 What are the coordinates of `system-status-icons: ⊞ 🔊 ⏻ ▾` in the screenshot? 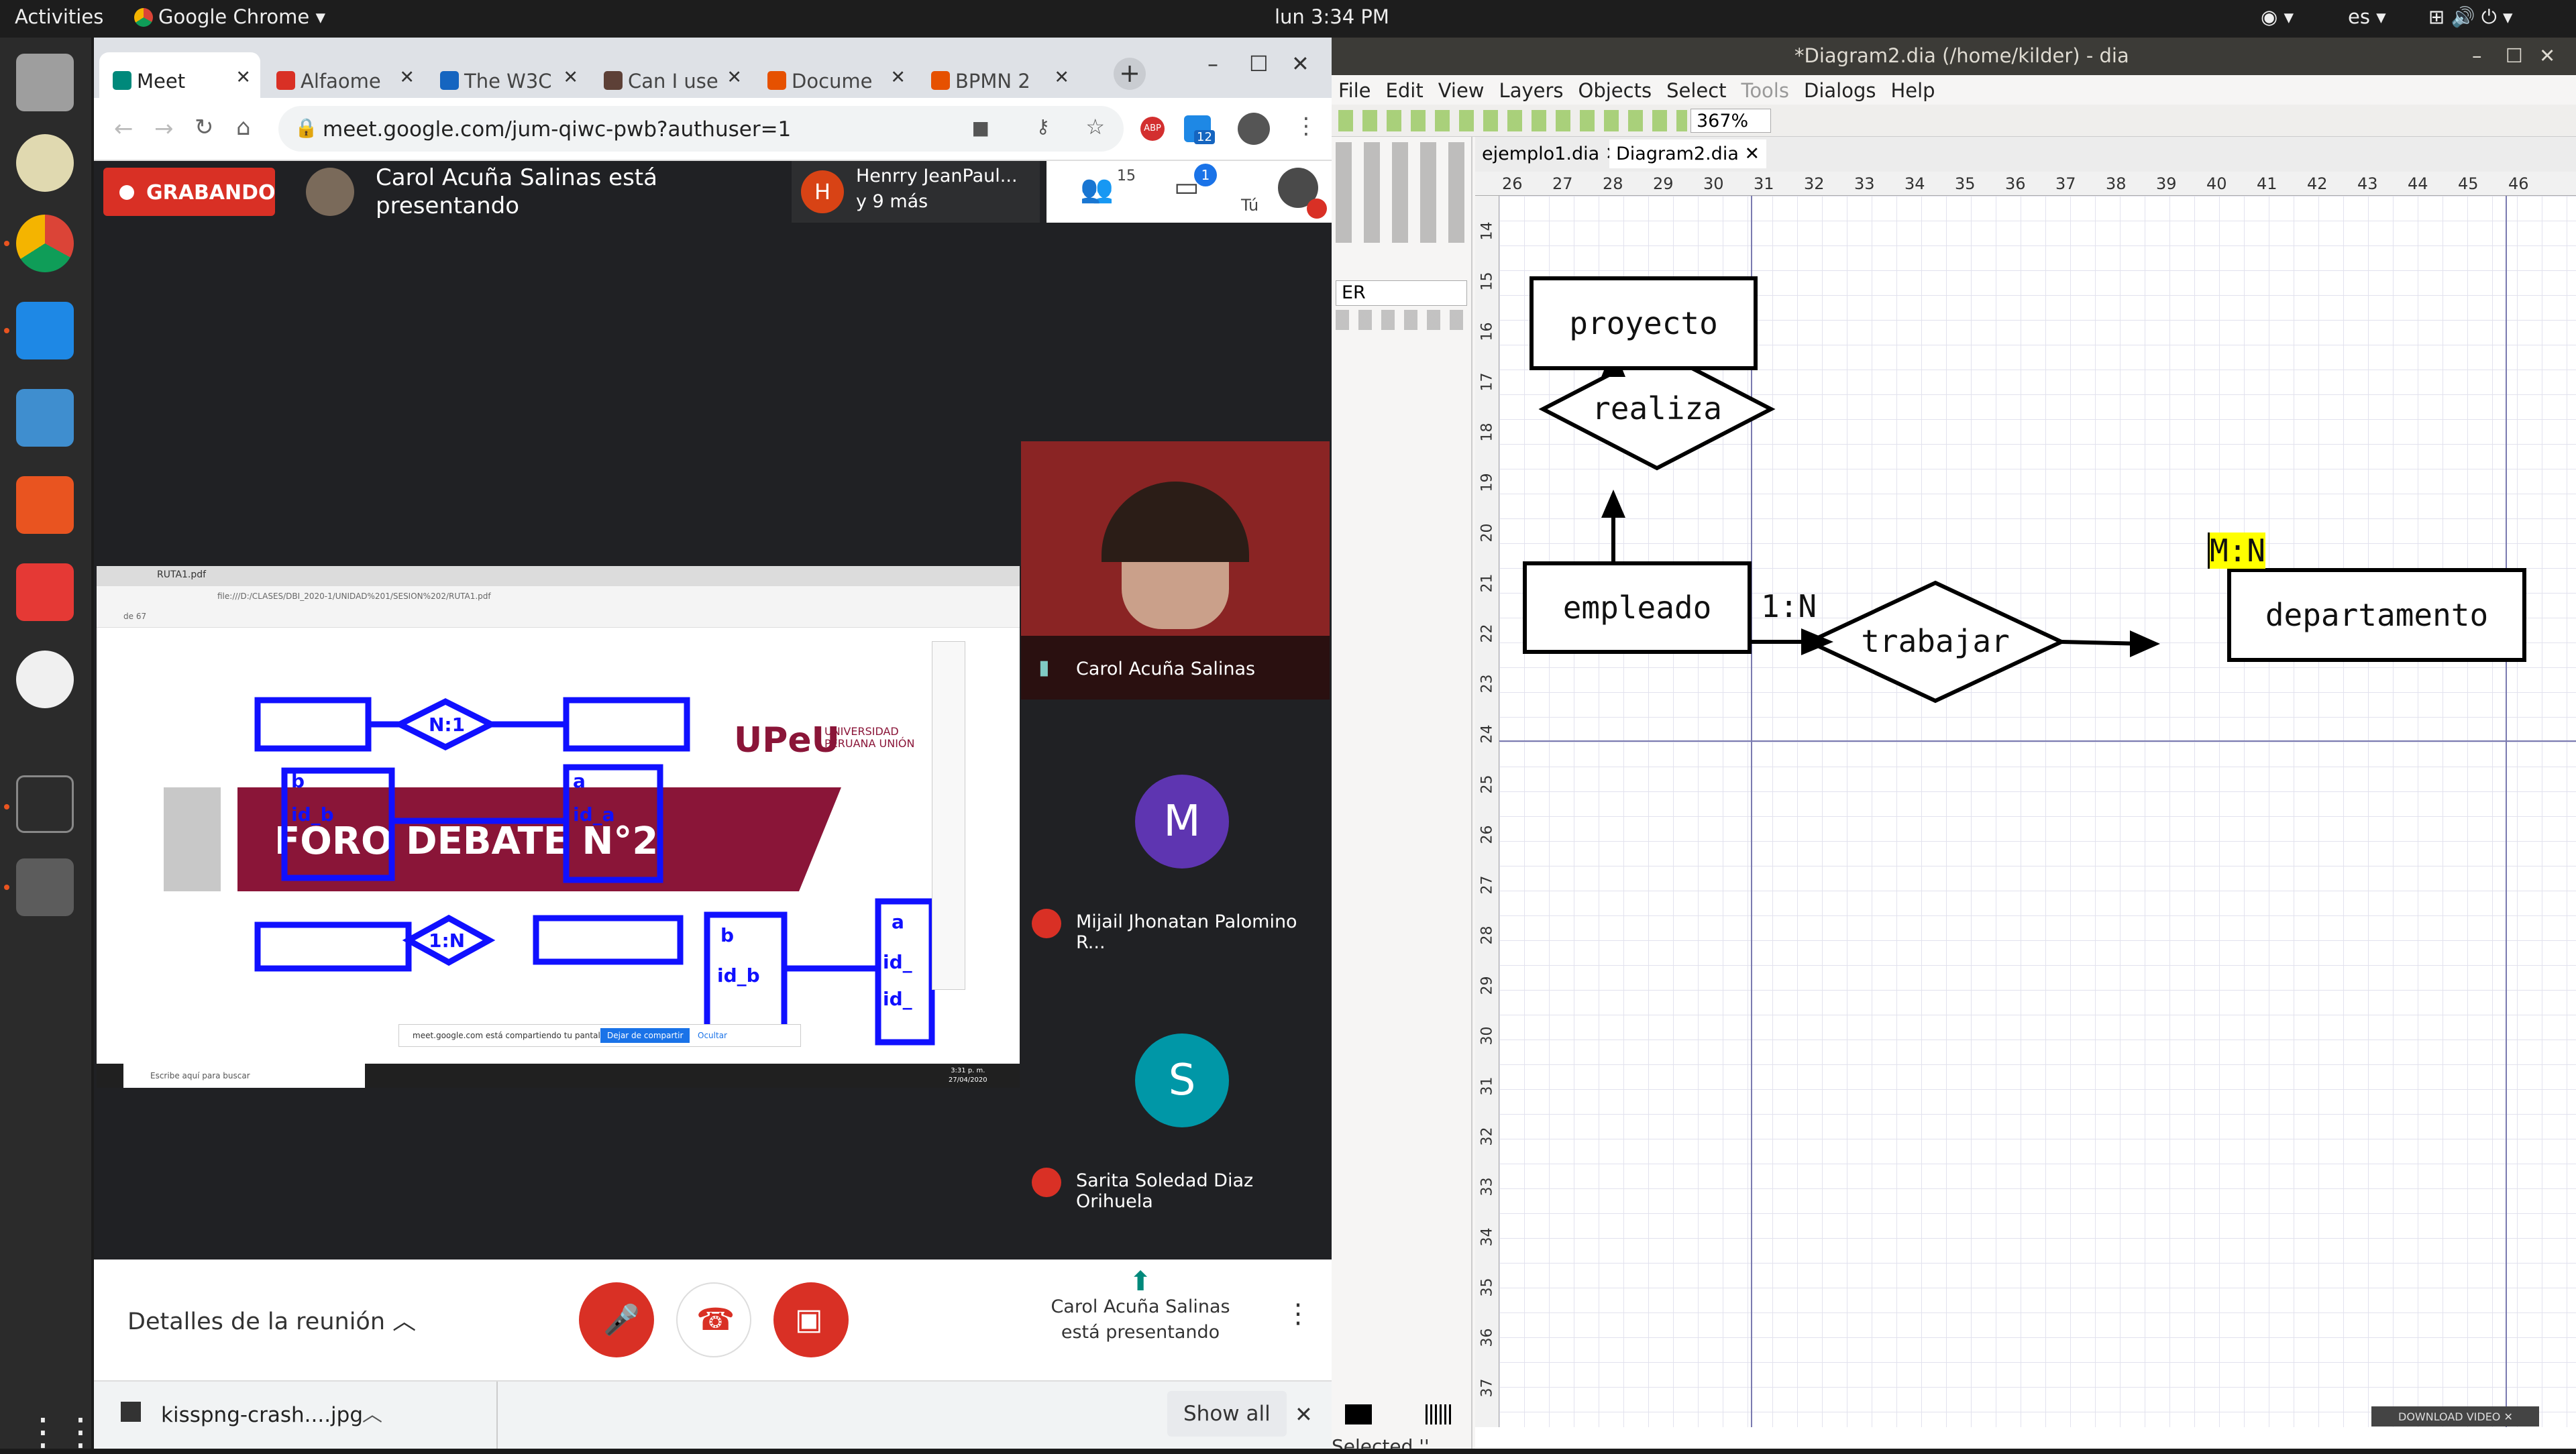 It's located at (2470, 17).